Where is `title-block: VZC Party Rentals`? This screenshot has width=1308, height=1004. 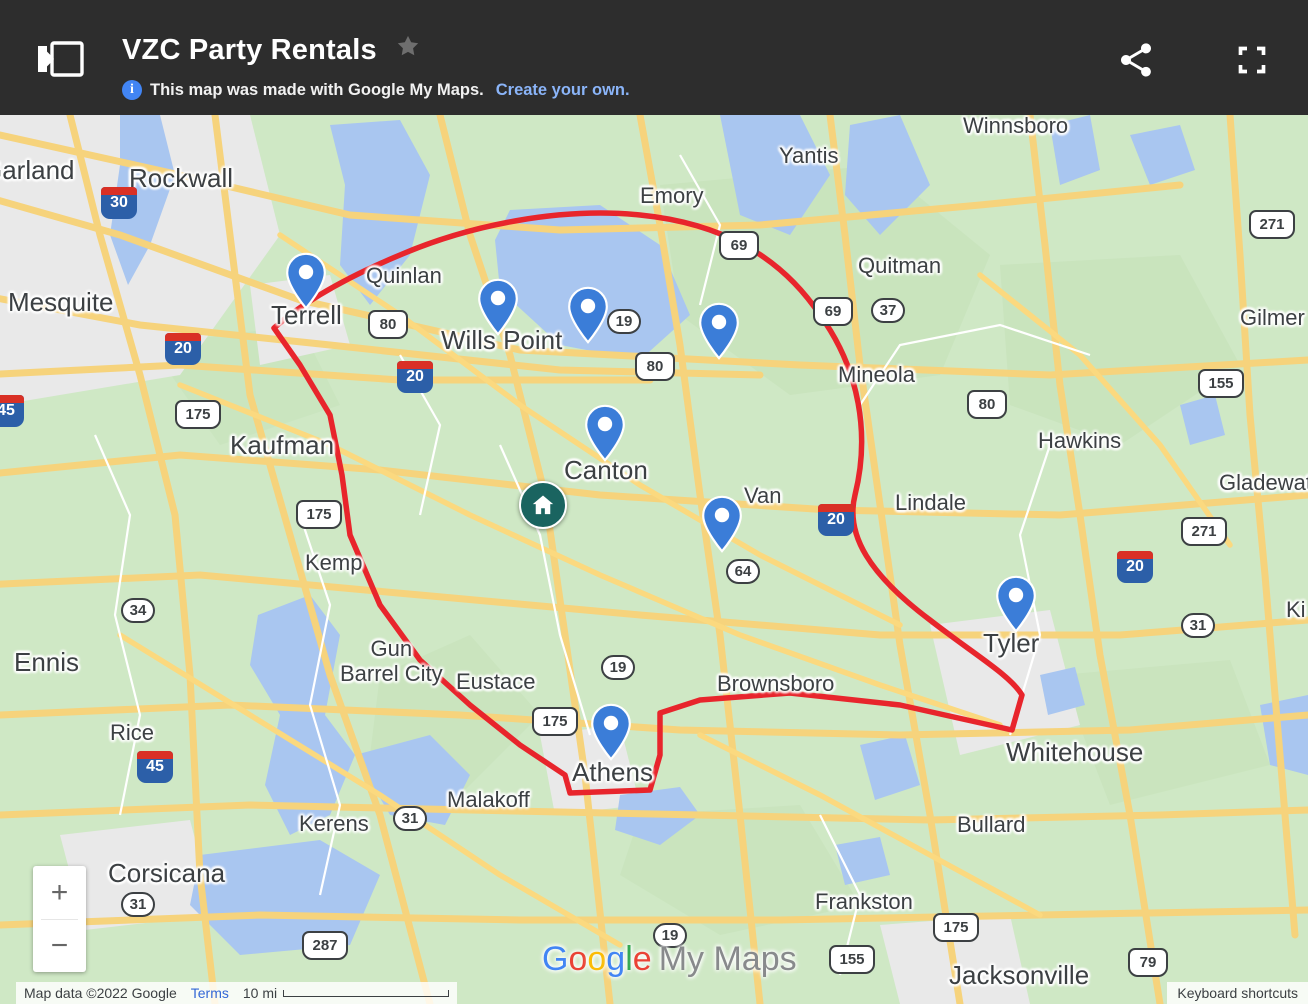 title-block: VZC Party Rentals is located at coordinates (271, 50).